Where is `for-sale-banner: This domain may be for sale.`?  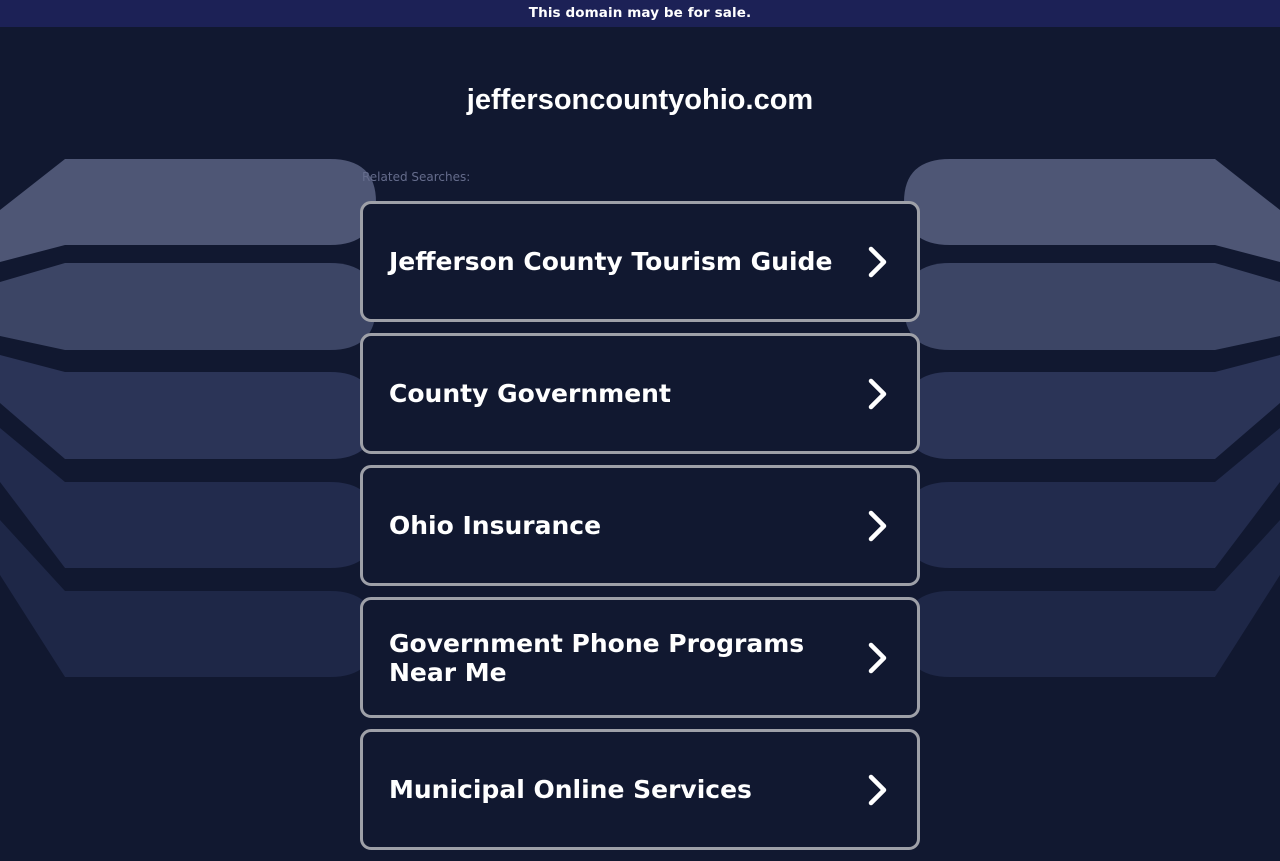 for-sale-banner: This domain may be for sale. is located at coordinates (640, 13).